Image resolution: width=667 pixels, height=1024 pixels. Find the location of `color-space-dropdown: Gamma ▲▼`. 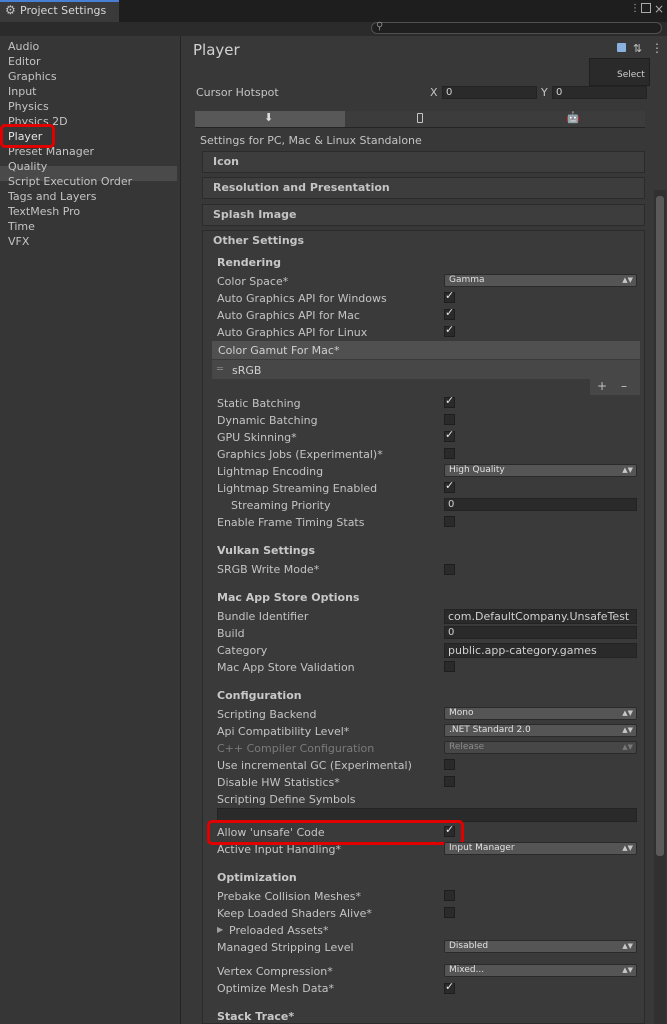

color-space-dropdown: Gamma ▲▼ is located at coordinates (540, 280).